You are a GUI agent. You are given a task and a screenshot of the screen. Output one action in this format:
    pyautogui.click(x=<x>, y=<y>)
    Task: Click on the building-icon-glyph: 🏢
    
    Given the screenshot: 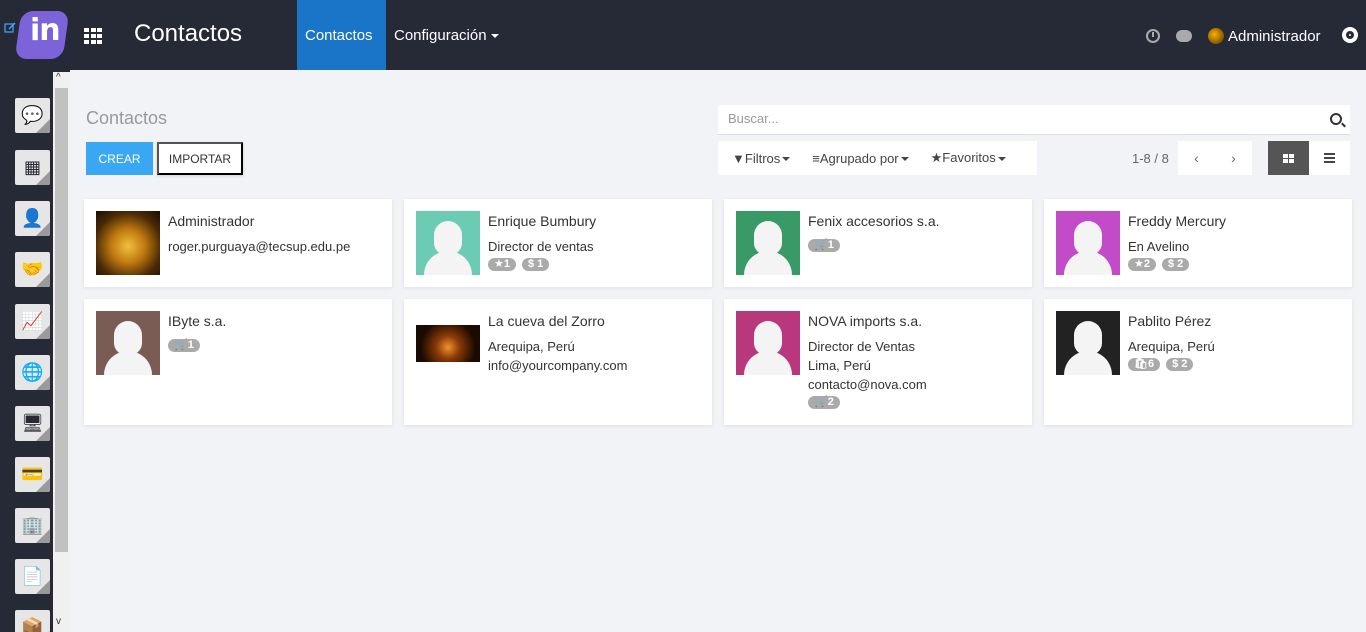 What is the action you would take?
    pyautogui.click(x=32, y=525)
    